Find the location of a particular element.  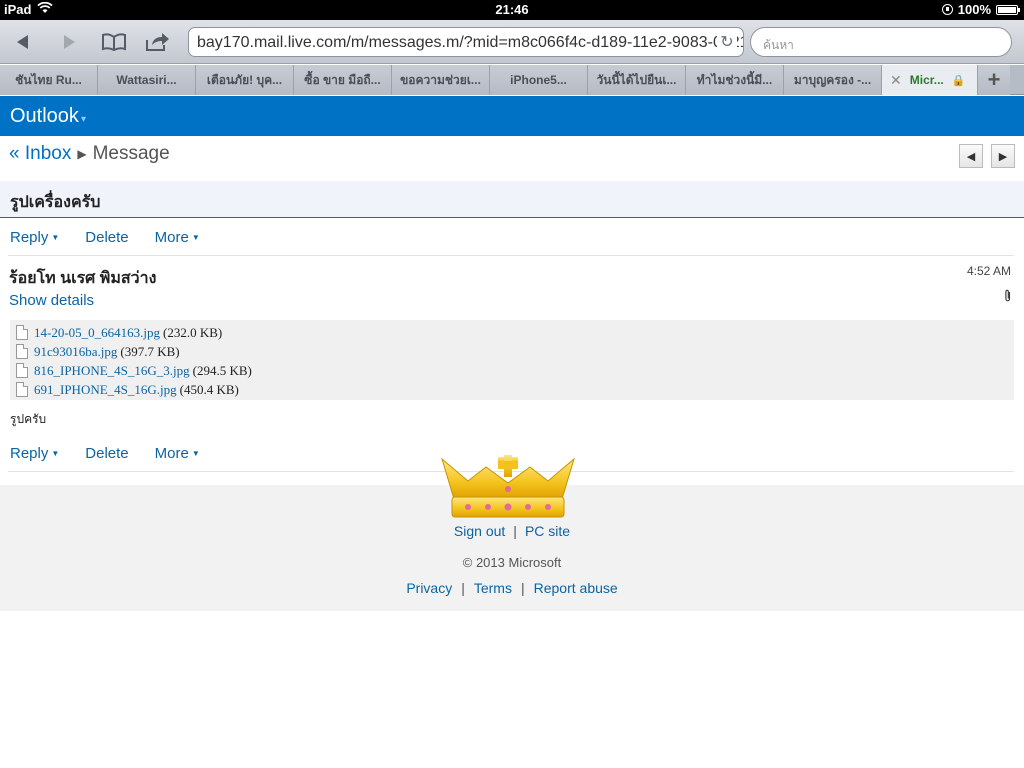

show-details-link: Show details is located at coordinates (51, 300).